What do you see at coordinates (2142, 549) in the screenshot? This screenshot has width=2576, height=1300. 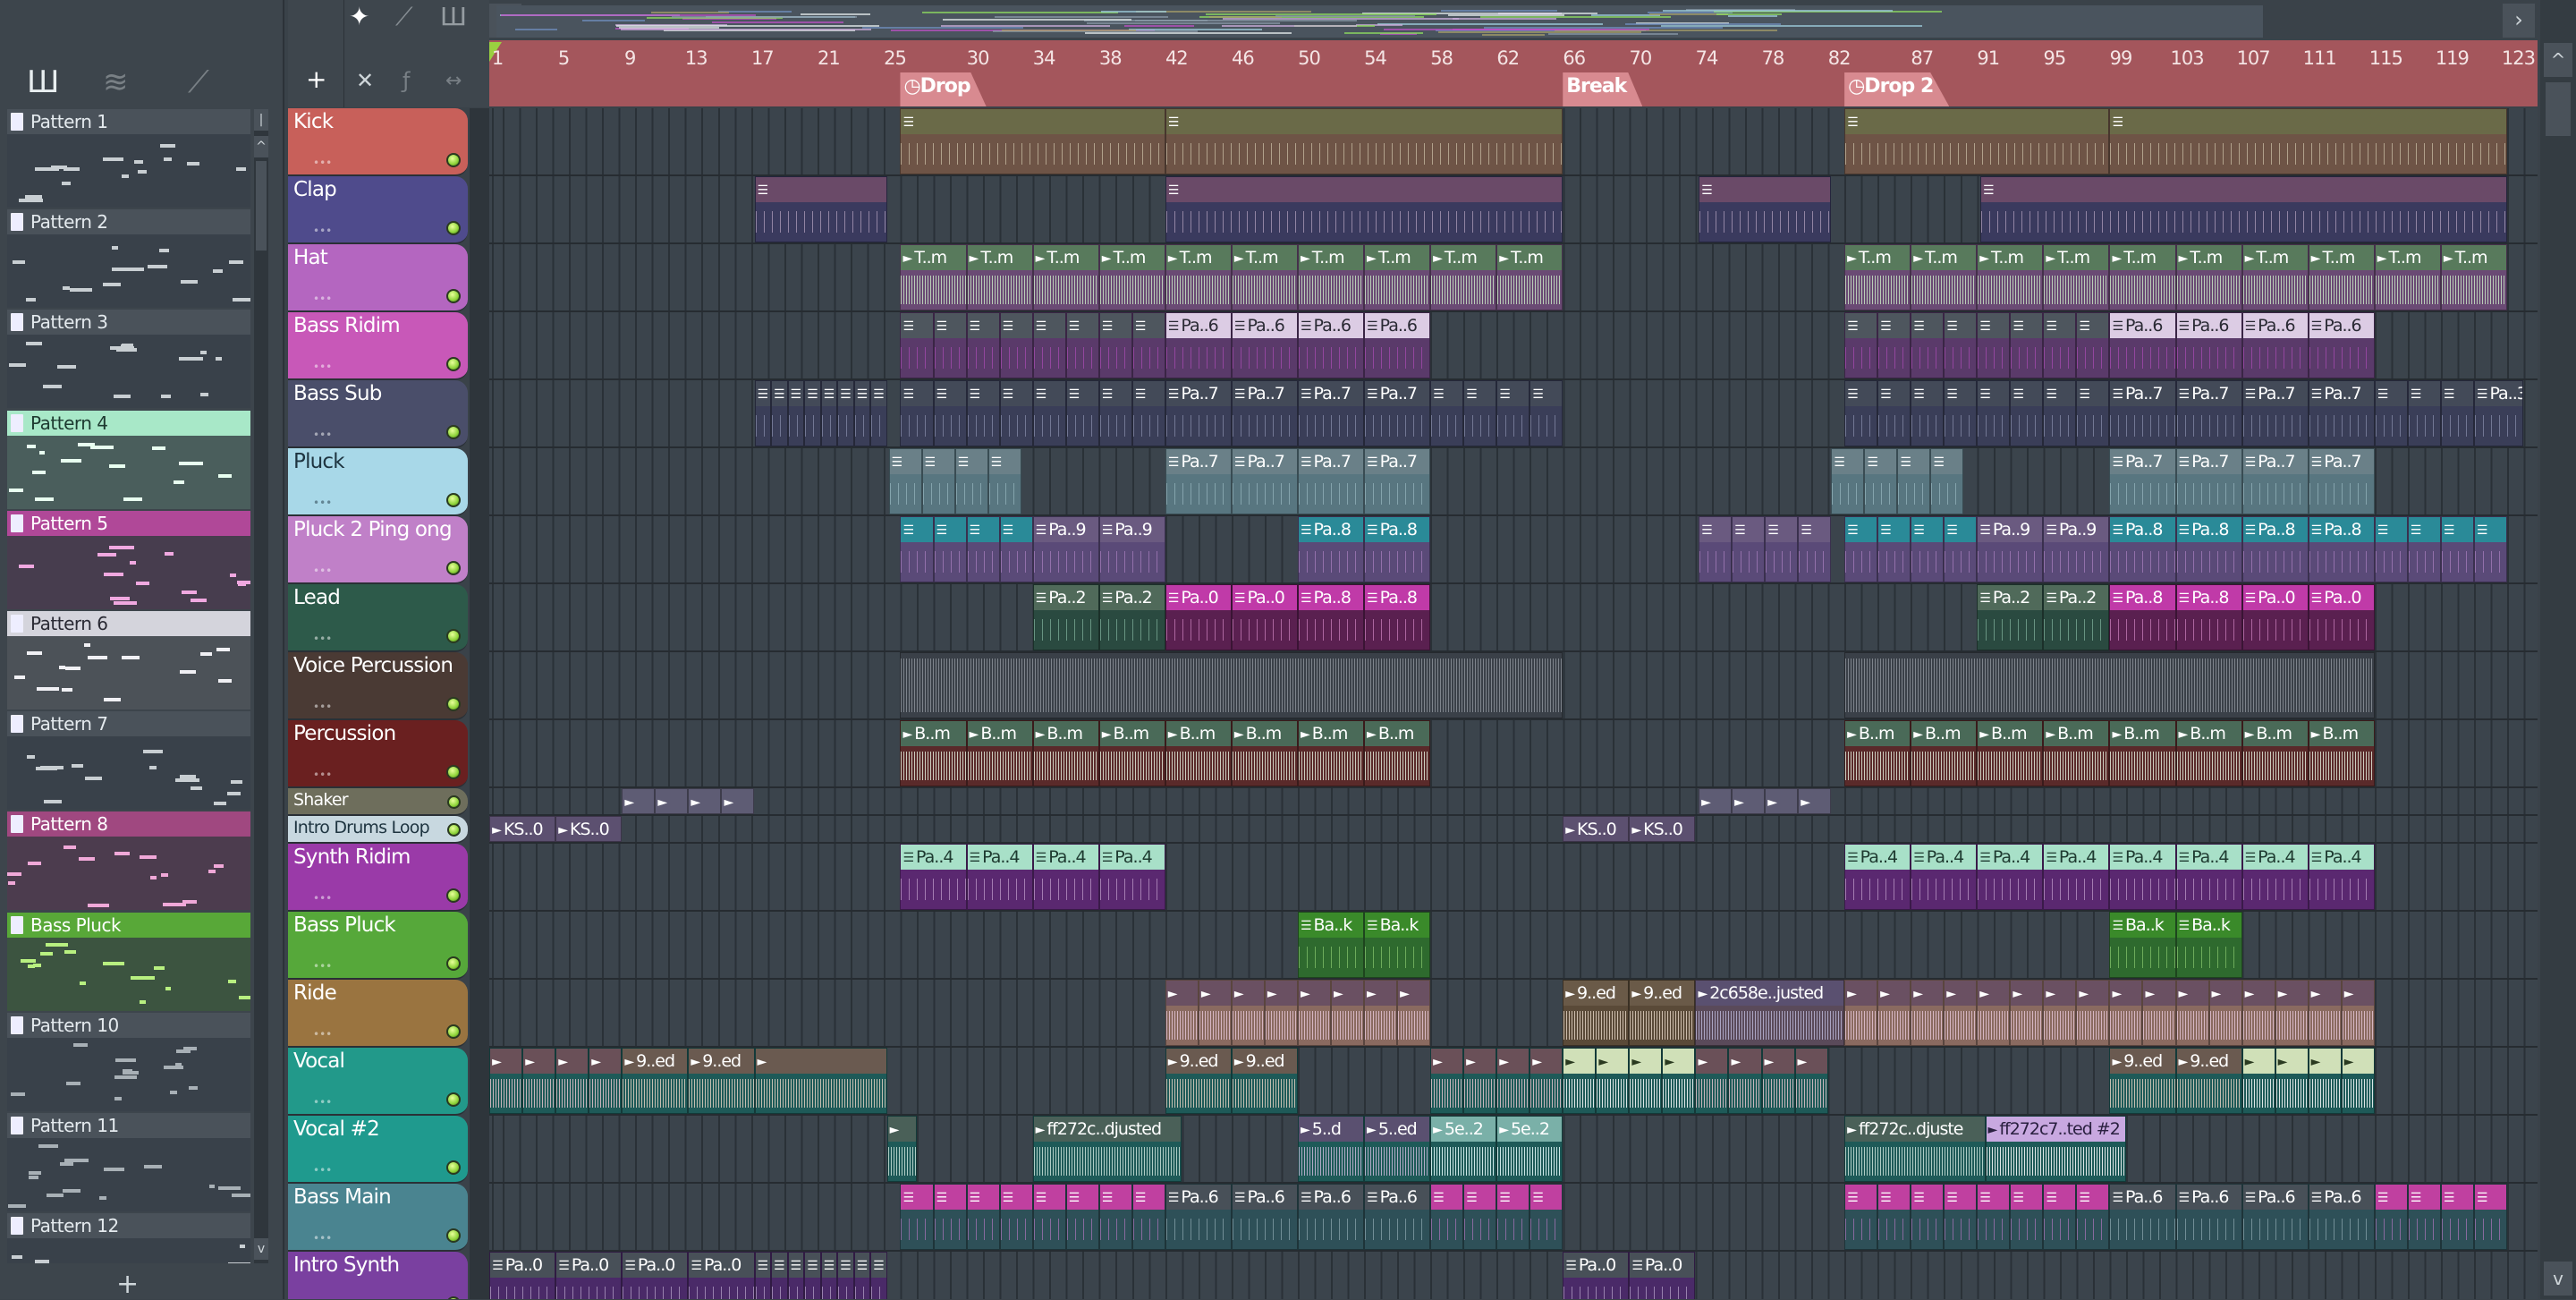 I see `pattern-clip: ☰Pa..8` at bounding box center [2142, 549].